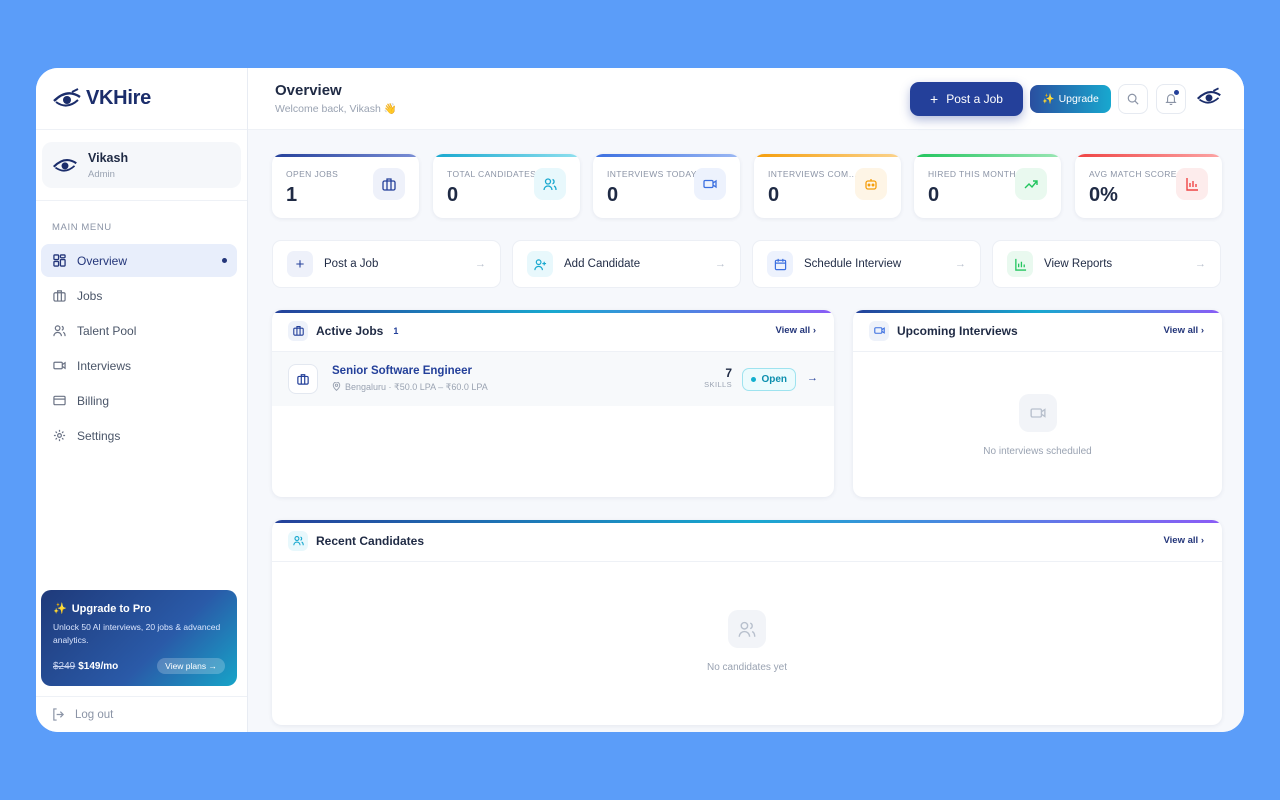  What do you see at coordinates (1133, 99) in the screenshot?
I see `search-button` at bounding box center [1133, 99].